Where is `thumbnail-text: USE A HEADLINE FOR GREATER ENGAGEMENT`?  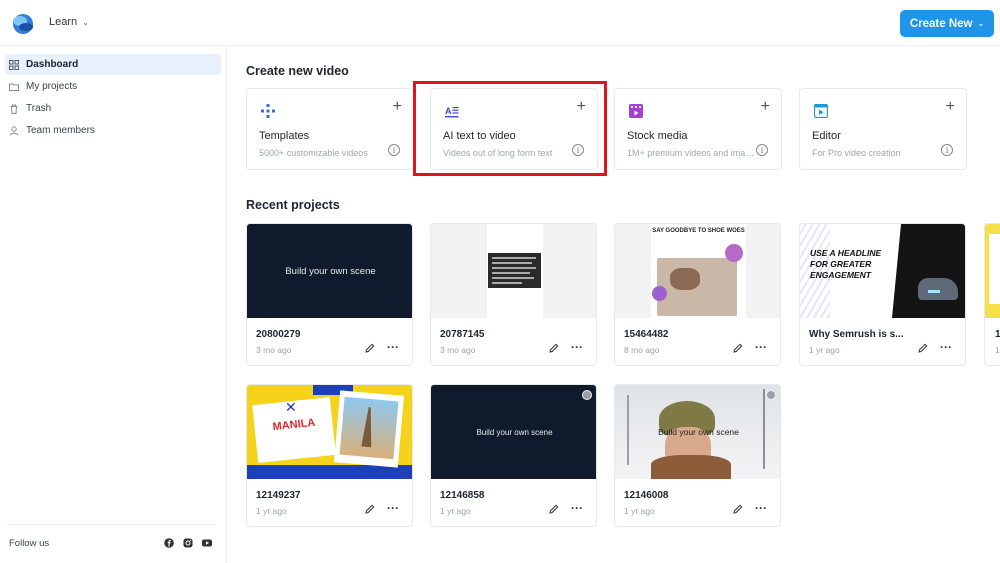 thumbnail-text: USE A HEADLINE FOR GREATER ENGAGEMENT is located at coordinates (846, 264).